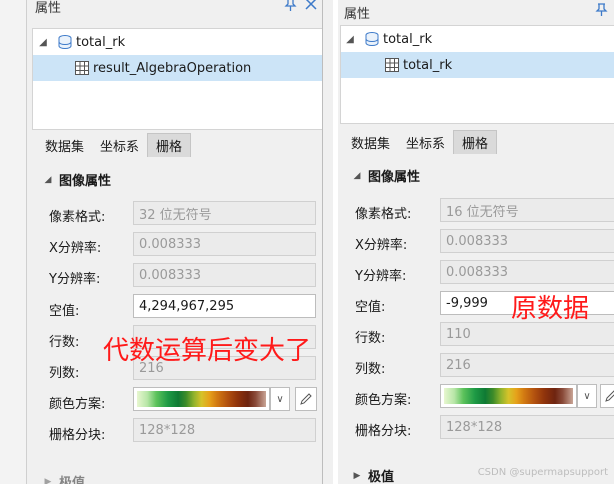 Image resolution: width=614 pixels, height=484 pixels. Describe the element at coordinates (550, 309) in the screenshot. I see `annotation-original-data: 原数据` at that location.